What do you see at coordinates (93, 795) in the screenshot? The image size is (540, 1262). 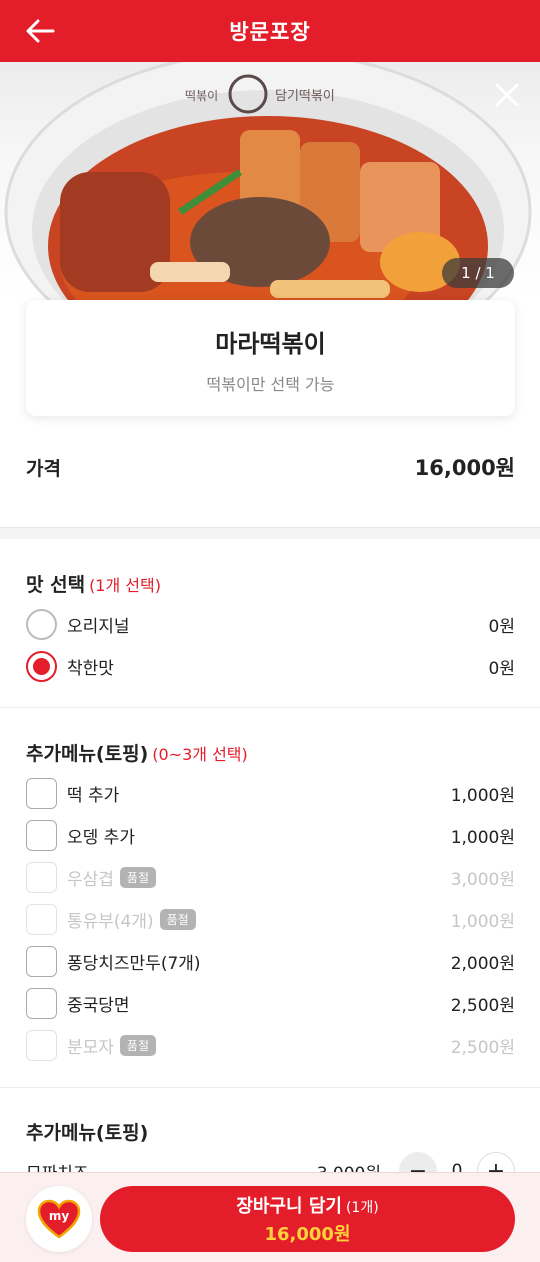 I see `option-label: 떡 추가` at bounding box center [93, 795].